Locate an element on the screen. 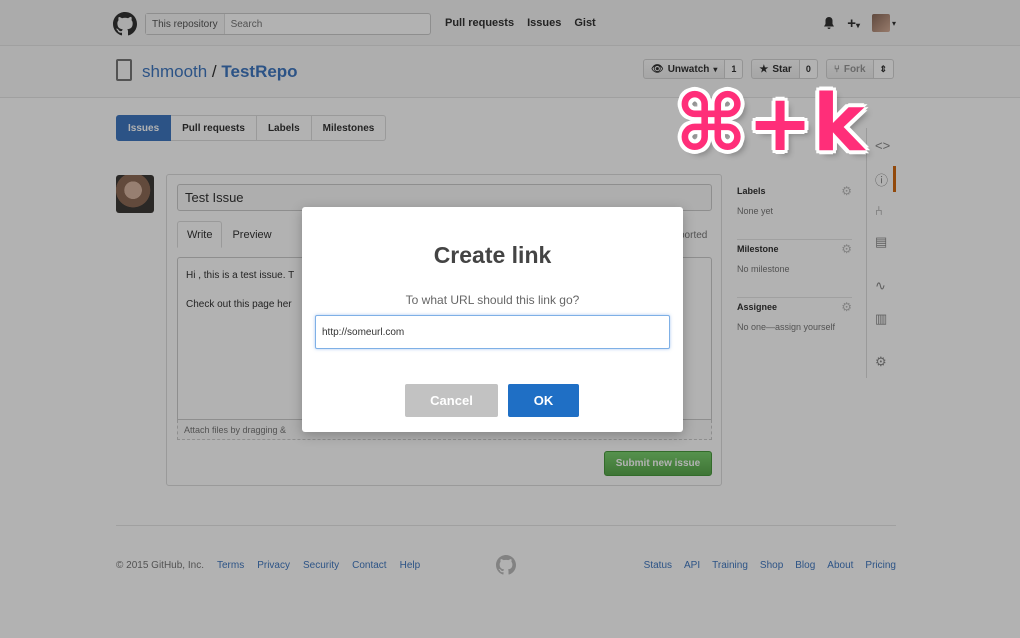 The height and width of the screenshot is (638, 1020). dialog-title: Create link is located at coordinates (492, 255).